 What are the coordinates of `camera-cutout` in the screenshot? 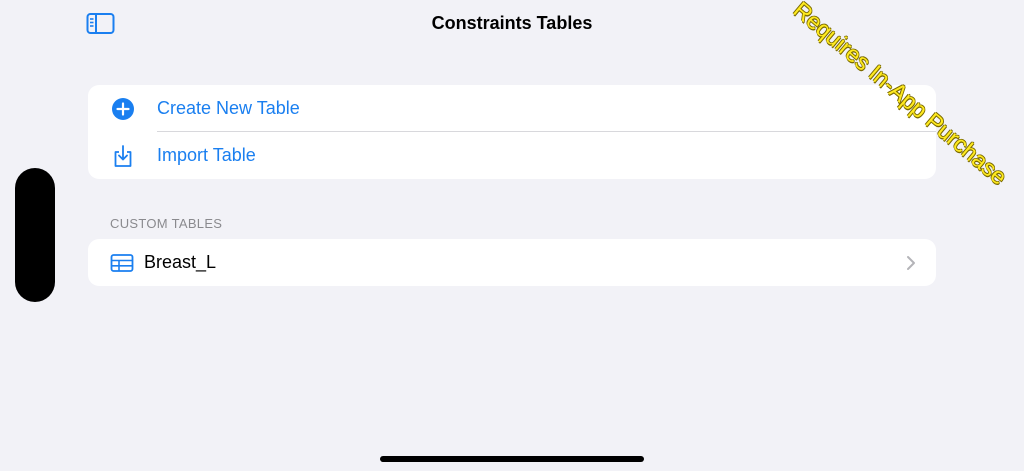 It's located at (35, 235).